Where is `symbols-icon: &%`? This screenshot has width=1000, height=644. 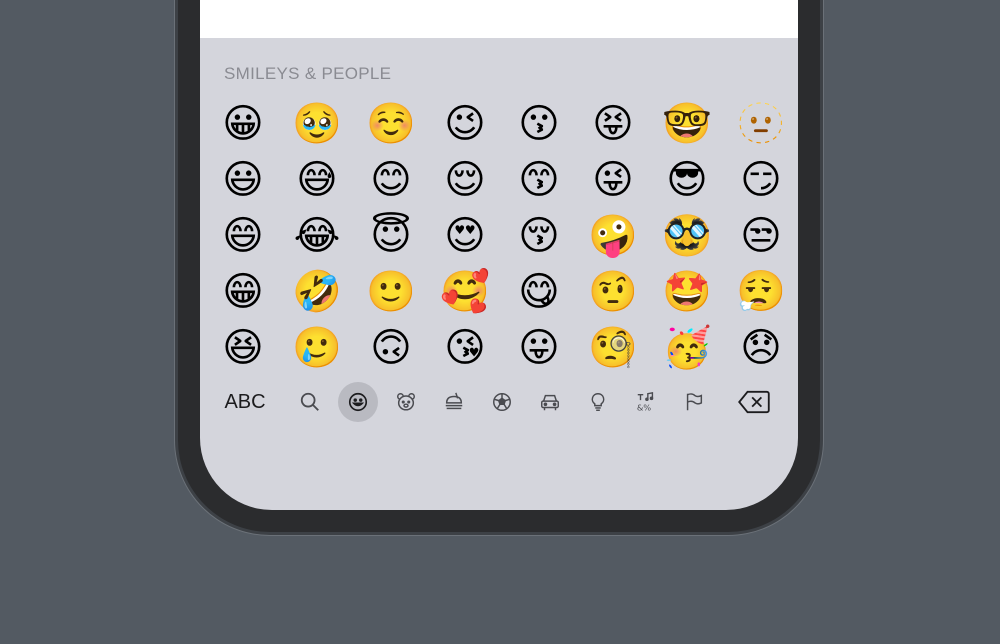 symbols-icon: &% is located at coordinates (646, 402).